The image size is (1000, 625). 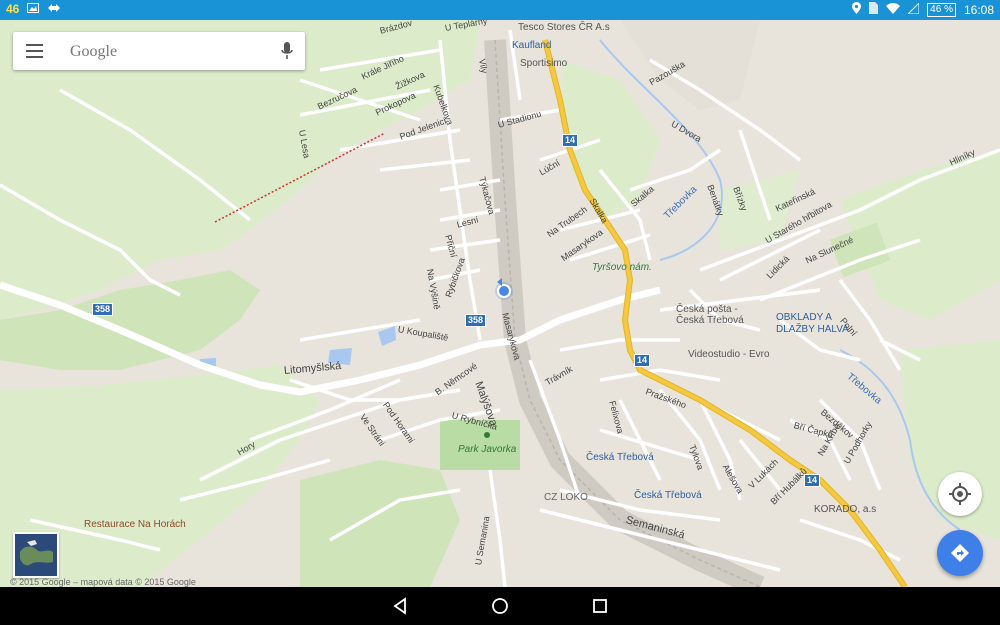 What do you see at coordinates (54, 9) in the screenshot?
I see `arrows-notification-icon` at bounding box center [54, 9].